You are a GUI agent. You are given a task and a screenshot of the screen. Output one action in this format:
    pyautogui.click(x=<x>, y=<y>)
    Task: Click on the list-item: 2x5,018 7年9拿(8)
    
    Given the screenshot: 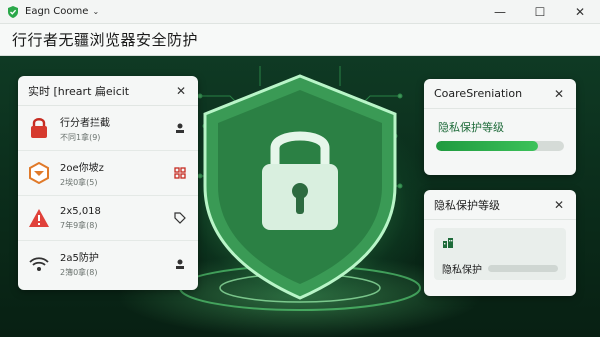 What is the action you would take?
    pyautogui.click(x=108, y=218)
    